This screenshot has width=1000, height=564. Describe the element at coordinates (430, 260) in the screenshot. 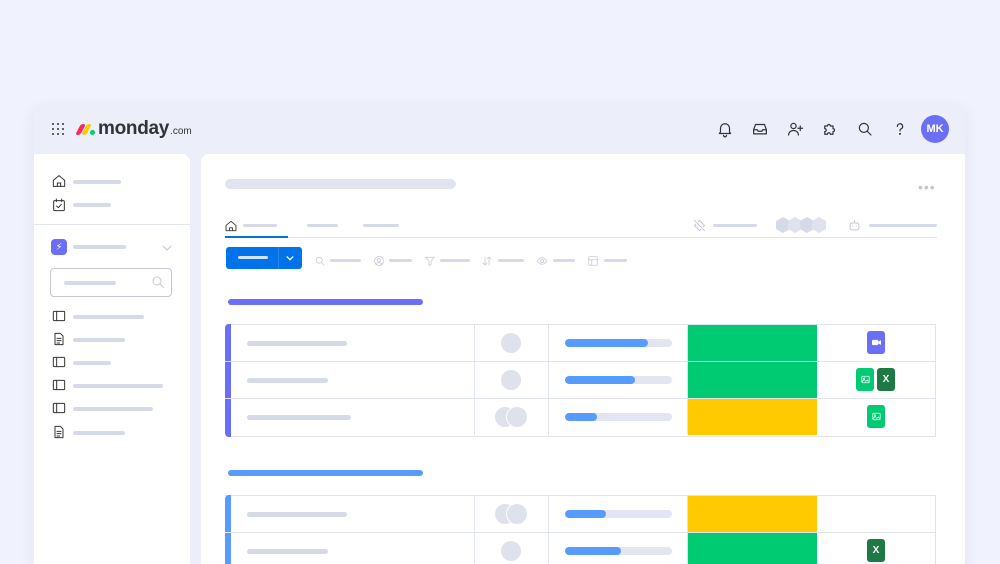

I see `filter-icon` at that location.